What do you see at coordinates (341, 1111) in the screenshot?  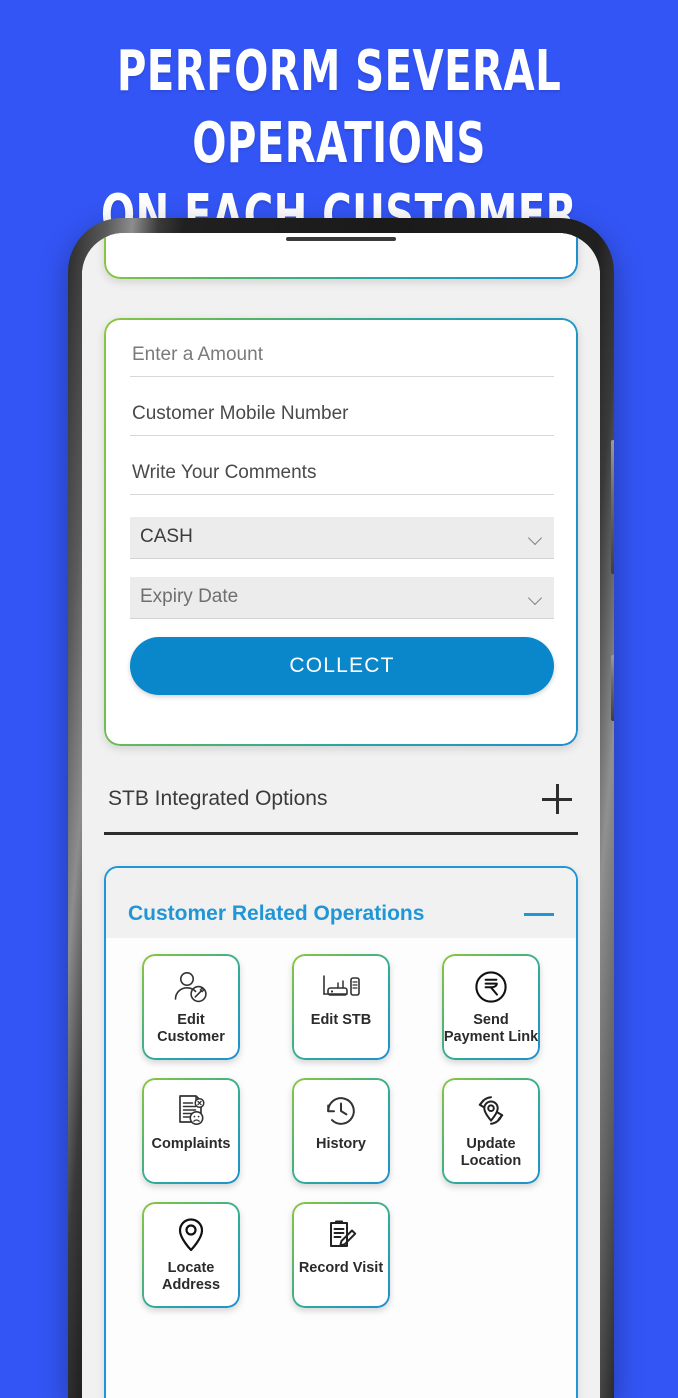 I see `clock-history-icon` at bounding box center [341, 1111].